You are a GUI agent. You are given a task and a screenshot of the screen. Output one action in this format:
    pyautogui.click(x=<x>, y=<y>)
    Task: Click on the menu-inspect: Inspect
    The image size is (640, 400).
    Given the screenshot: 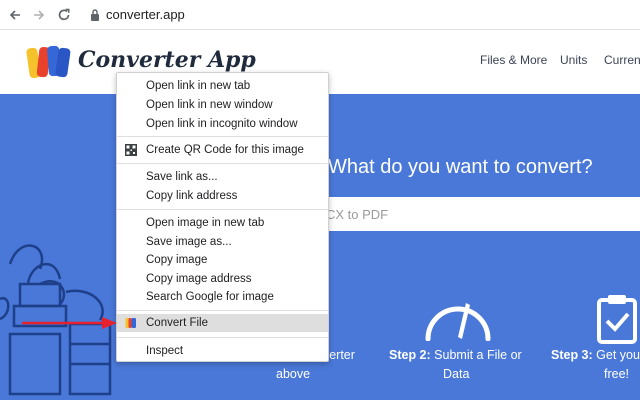 What is the action you would take?
    pyautogui.click(x=222, y=351)
    